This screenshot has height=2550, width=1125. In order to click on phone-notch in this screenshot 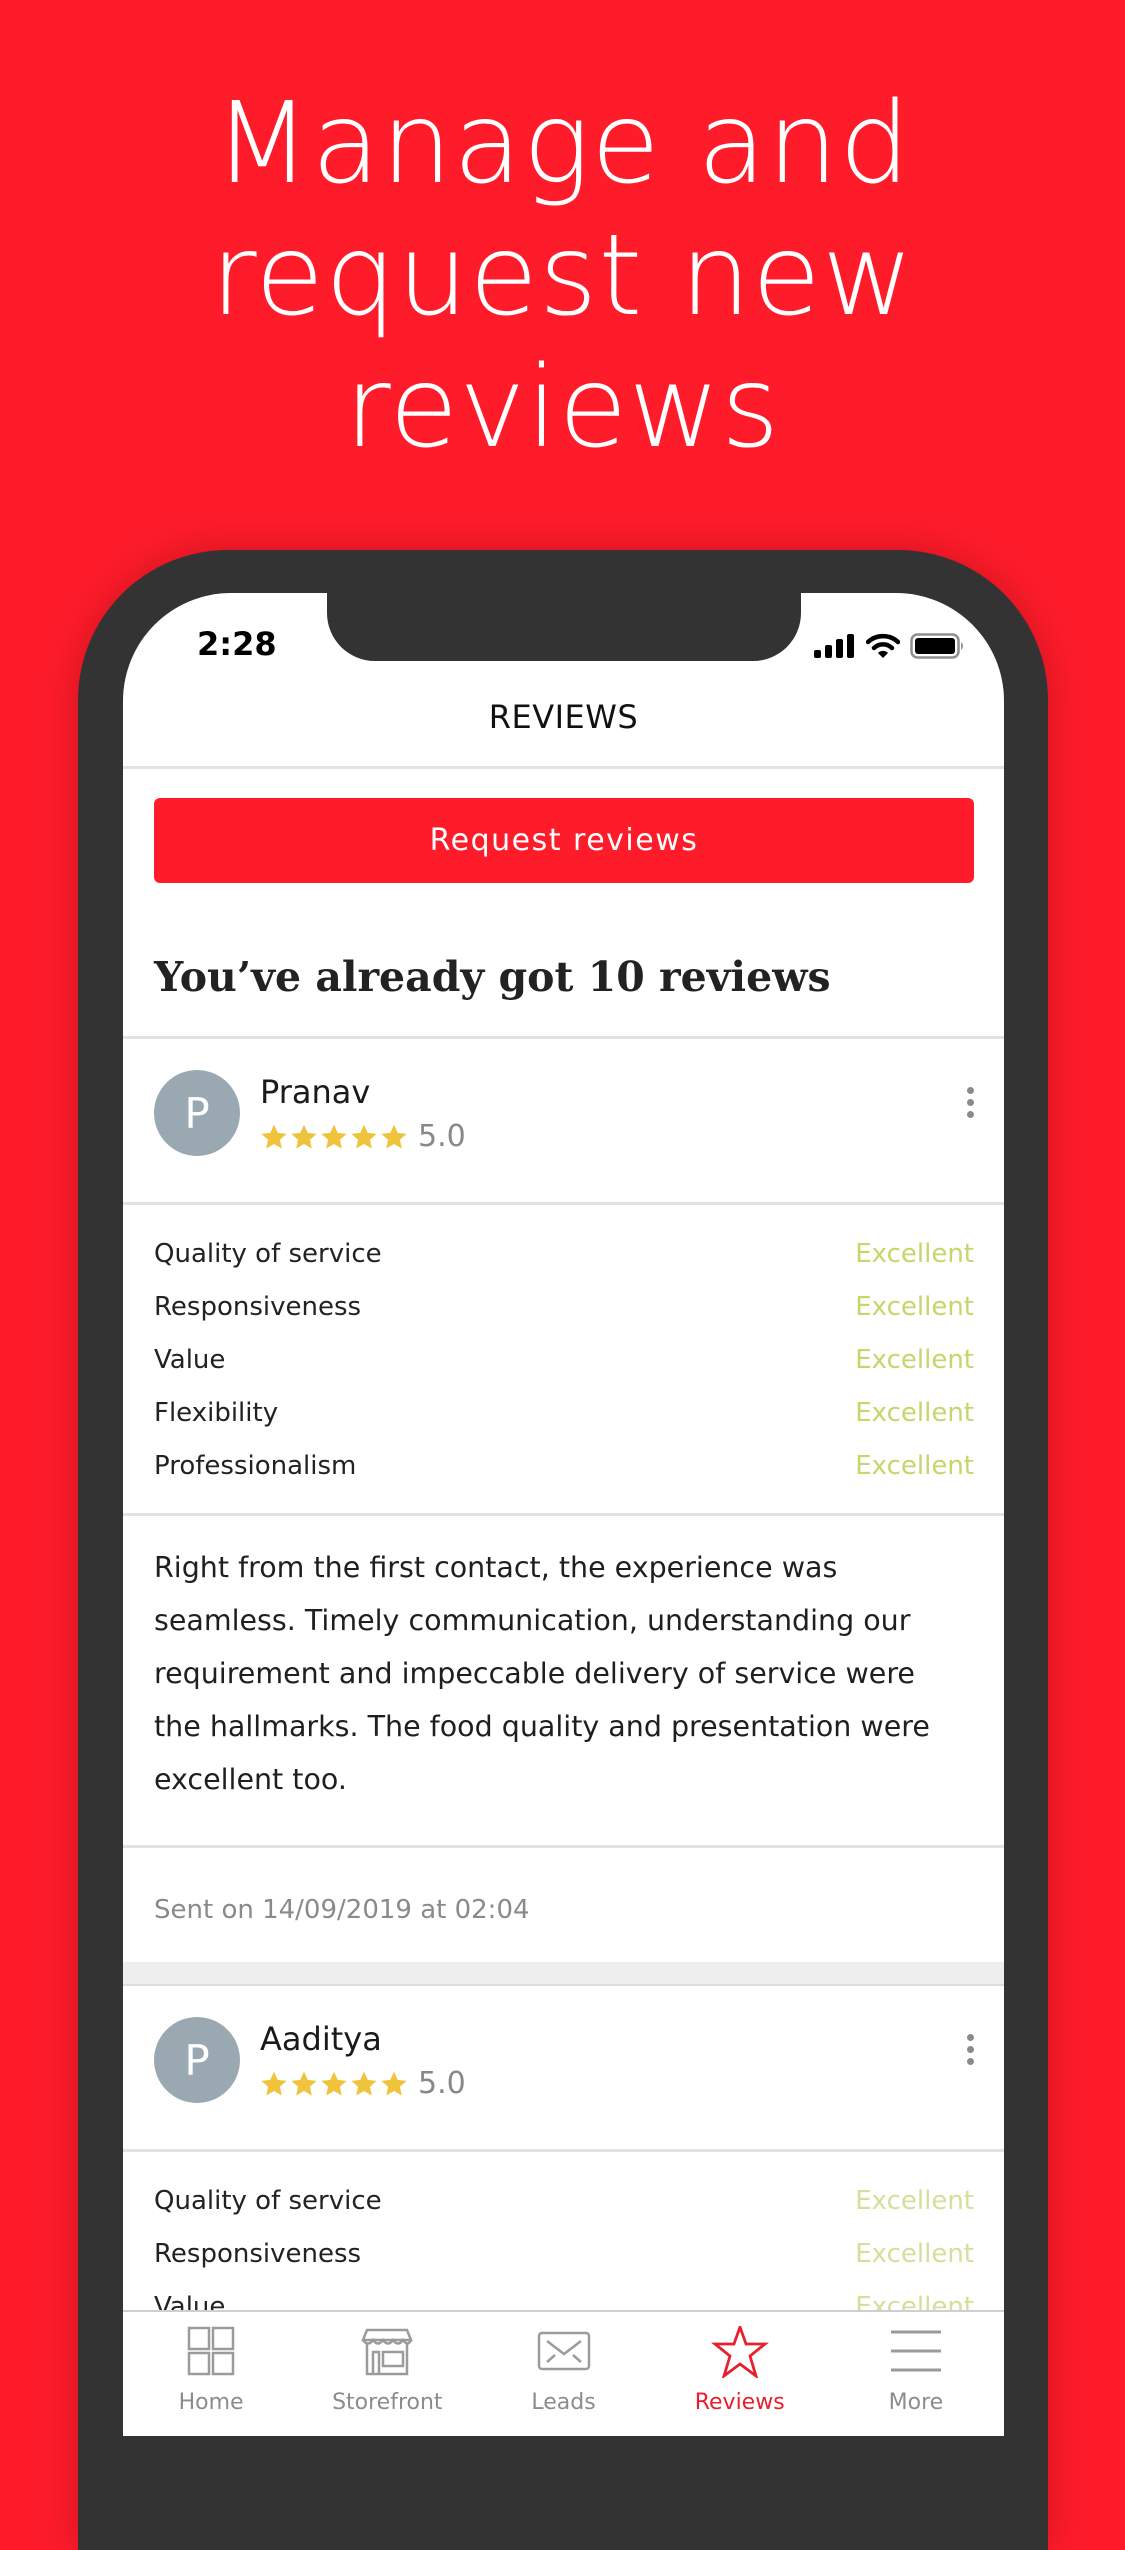, I will do `click(564, 627)`.